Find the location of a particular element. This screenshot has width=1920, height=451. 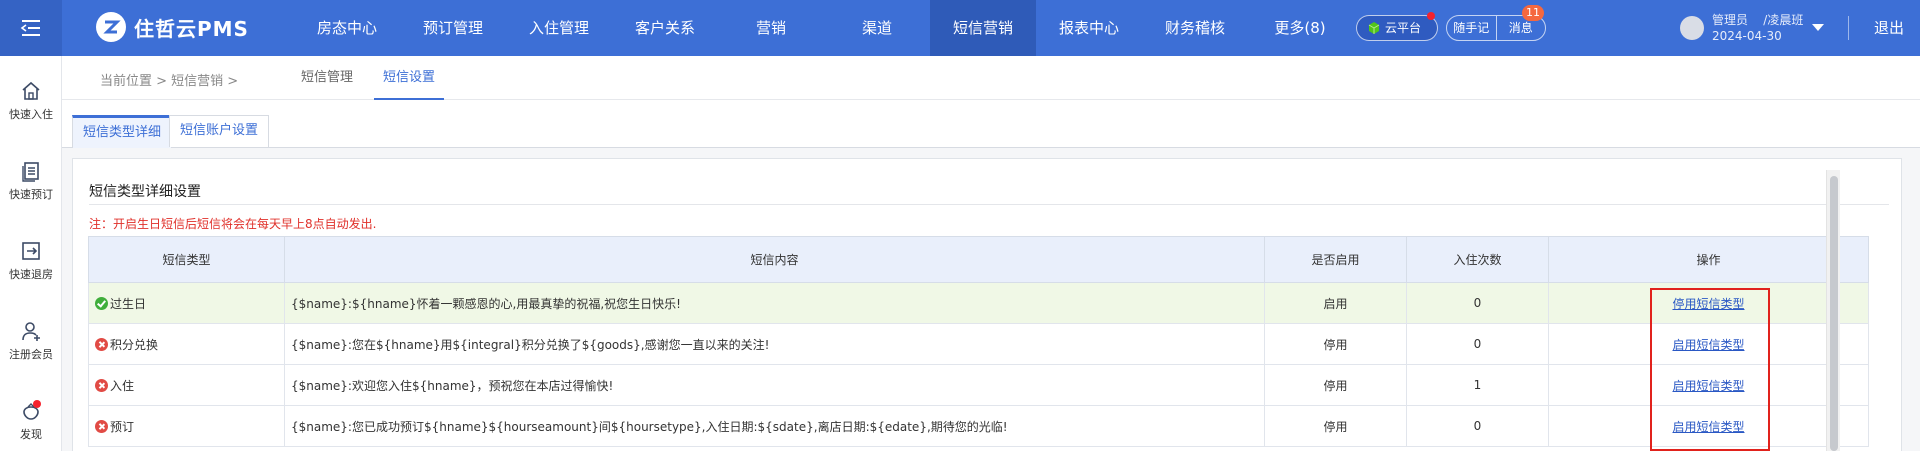

col-header-actions: 操作 is located at coordinates (1708, 259).